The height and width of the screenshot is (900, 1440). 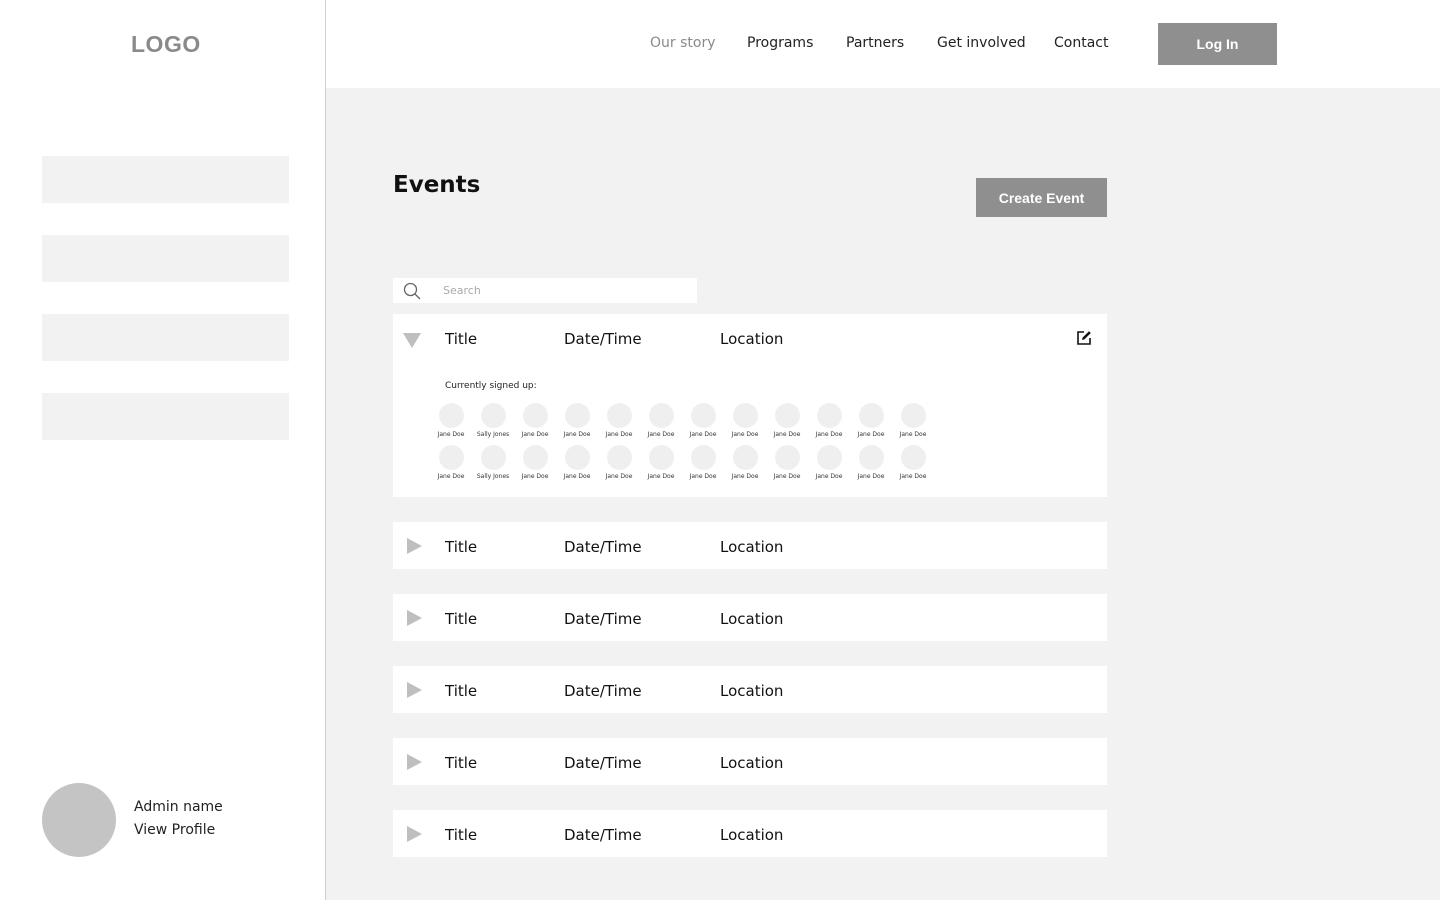 I want to click on search-icon, so click(x=412, y=291).